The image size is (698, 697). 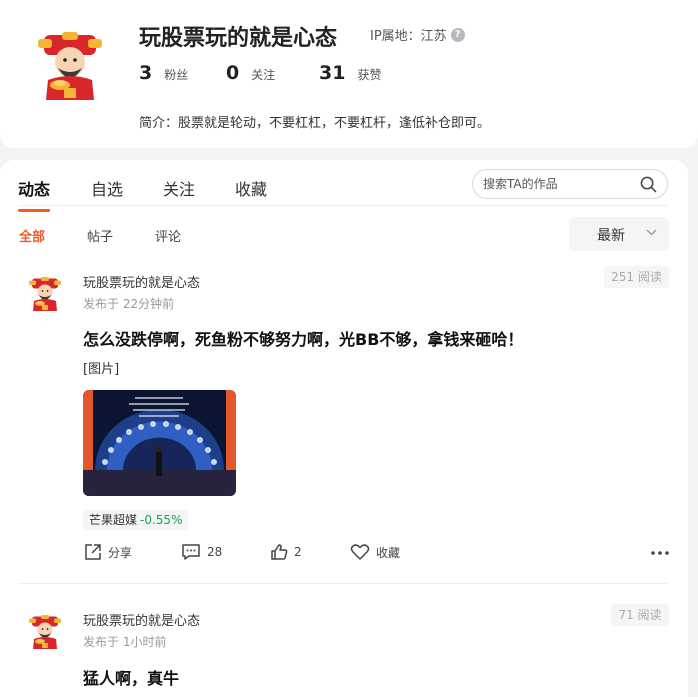 What do you see at coordinates (176, 75) in the screenshot?
I see `stat-label: 粉丝` at bounding box center [176, 75].